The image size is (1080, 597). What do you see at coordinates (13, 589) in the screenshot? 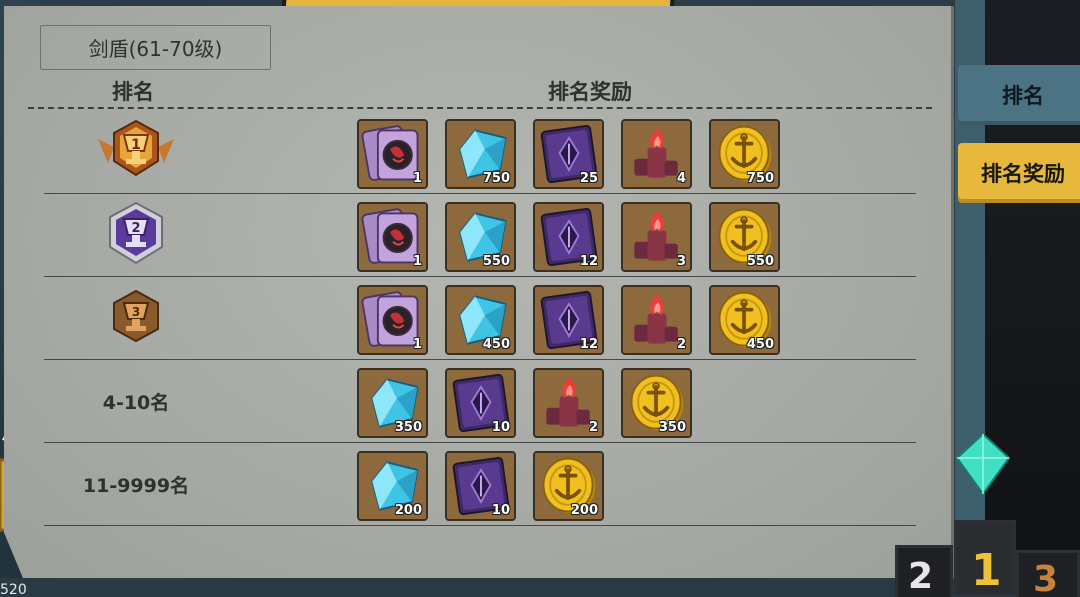
I see `corner-number: 520` at bounding box center [13, 589].